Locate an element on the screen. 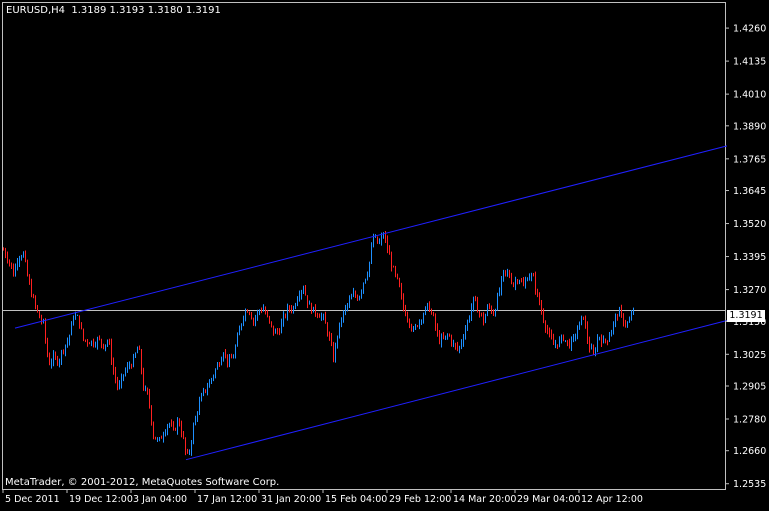  x-axis-tick-label: 14 Mar 20:00 is located at coordinates (484, 499).